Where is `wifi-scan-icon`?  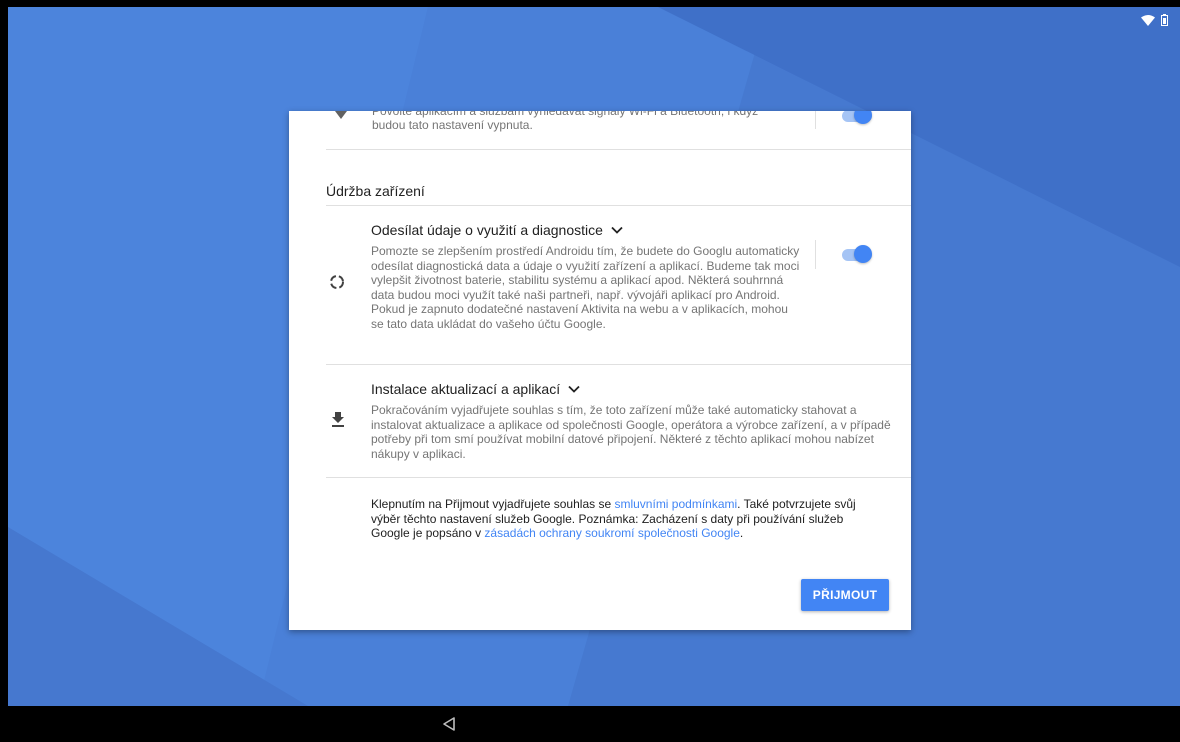
wifi-scan-icon is located at coordinates (341, 115).